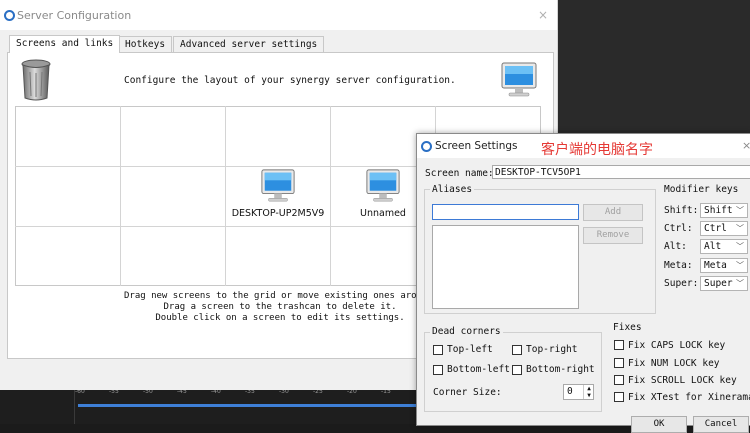 The height and width of the screenshot is (433, 750). I want to click on screen-tile: DESKTOP-UP2M5V9, so click(278, 193).